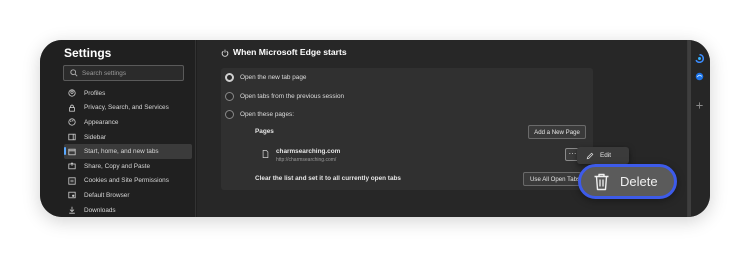  I want to click on context-menu: Edit, so click(603, 155).